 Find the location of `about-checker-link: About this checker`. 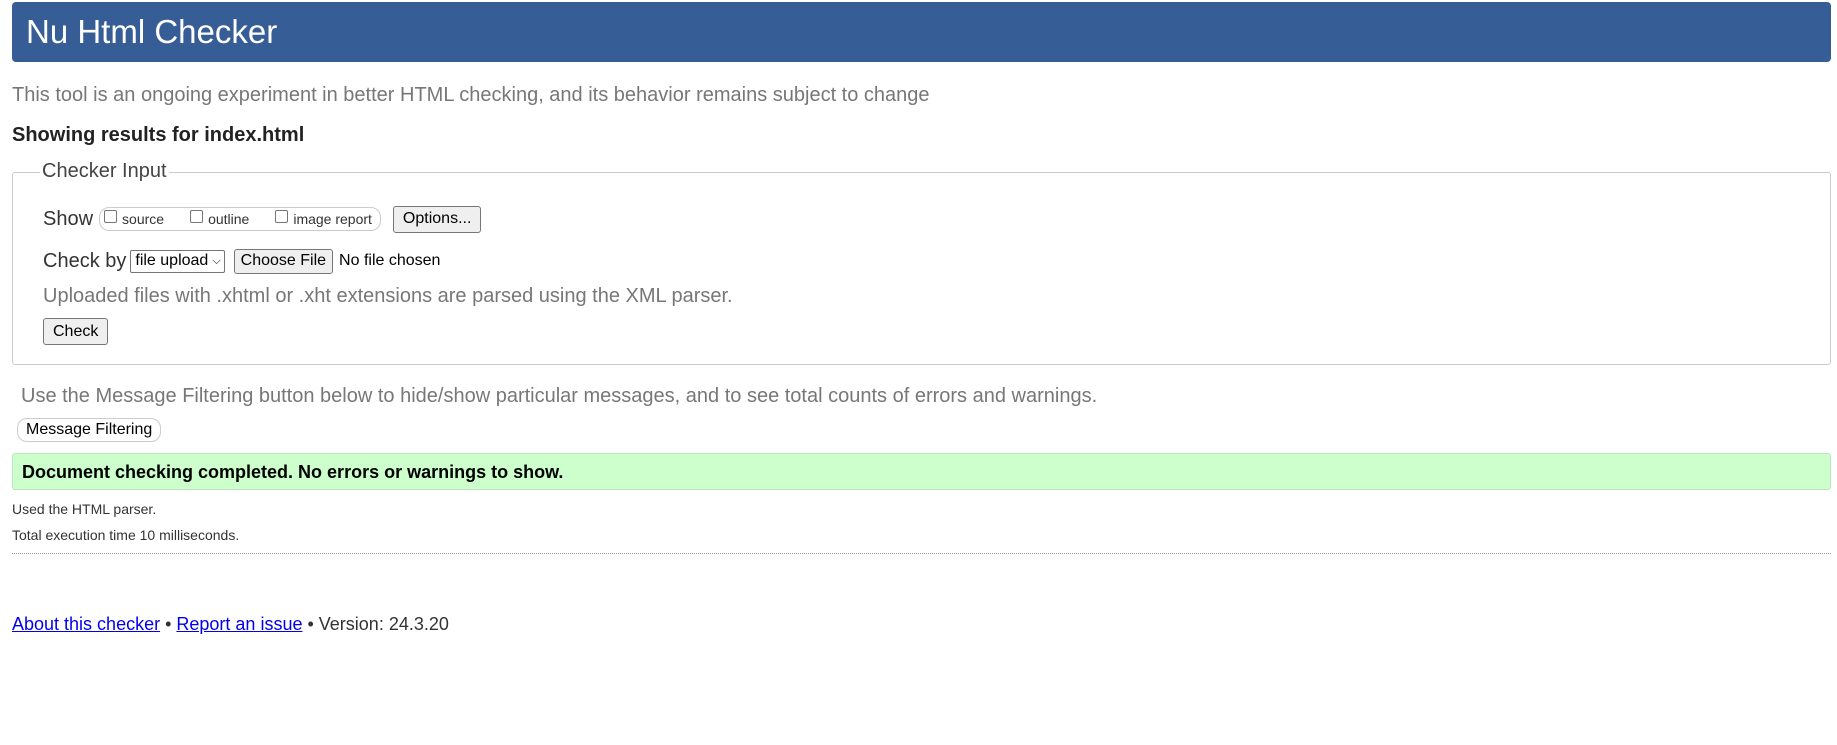

about-checker-link: About this checker is located at coordinates (86, 624).